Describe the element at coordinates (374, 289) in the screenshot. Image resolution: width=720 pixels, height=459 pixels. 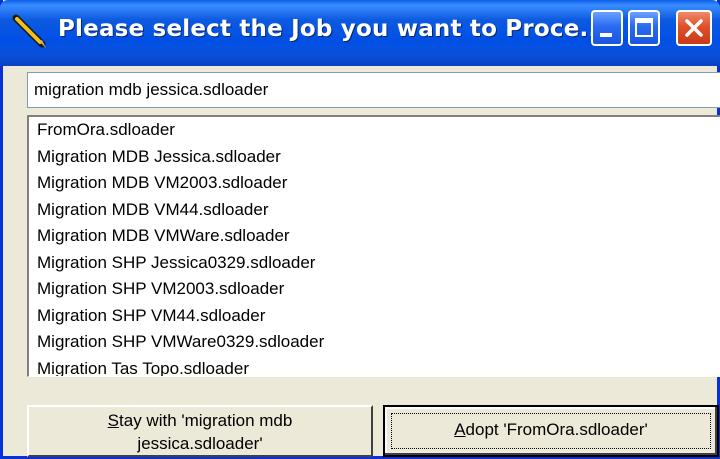
I see `list-item: Migration SHP VM2003.sdloader` at that location.